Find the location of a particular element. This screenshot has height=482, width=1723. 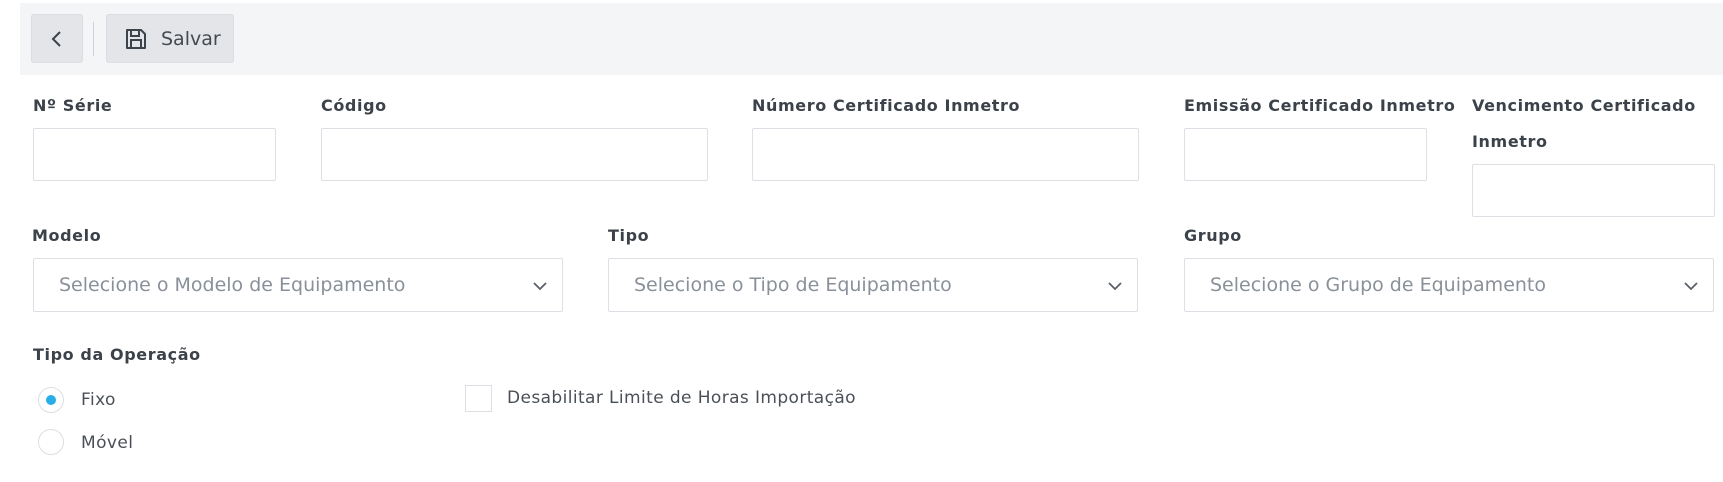

serie-input is located at coordinates (154, 154).